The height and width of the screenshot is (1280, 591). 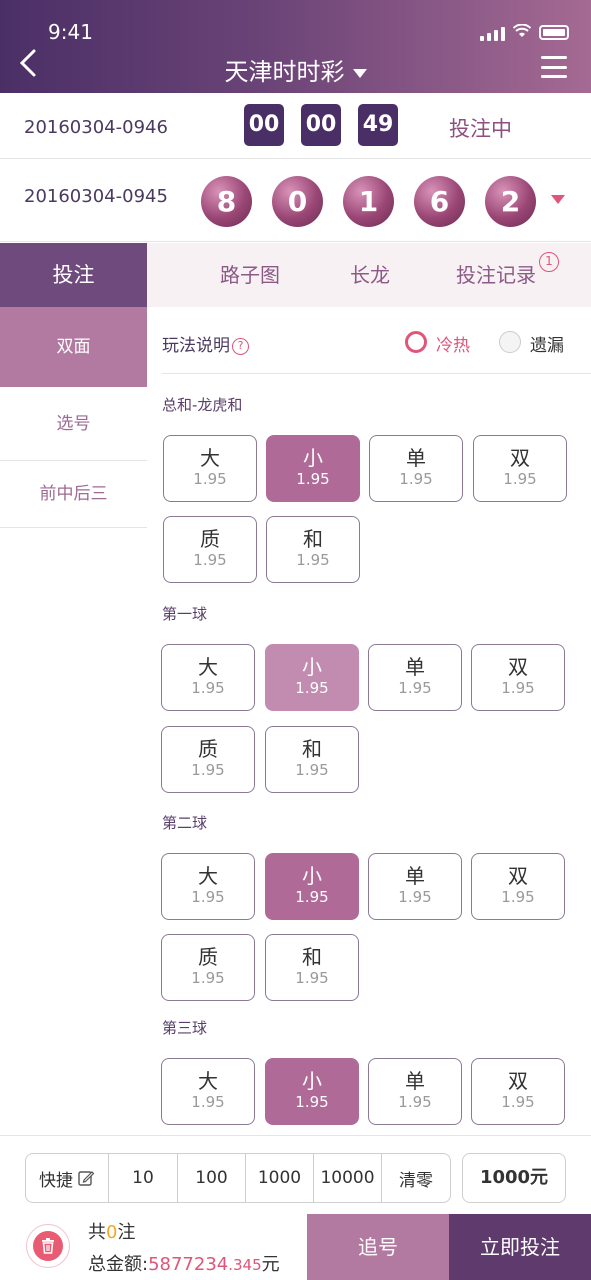 What do you see at coordinates (67, 1178) in the screenshot?
I see `quick-edit-button: 快捷` at bounding box center [67, 1178].